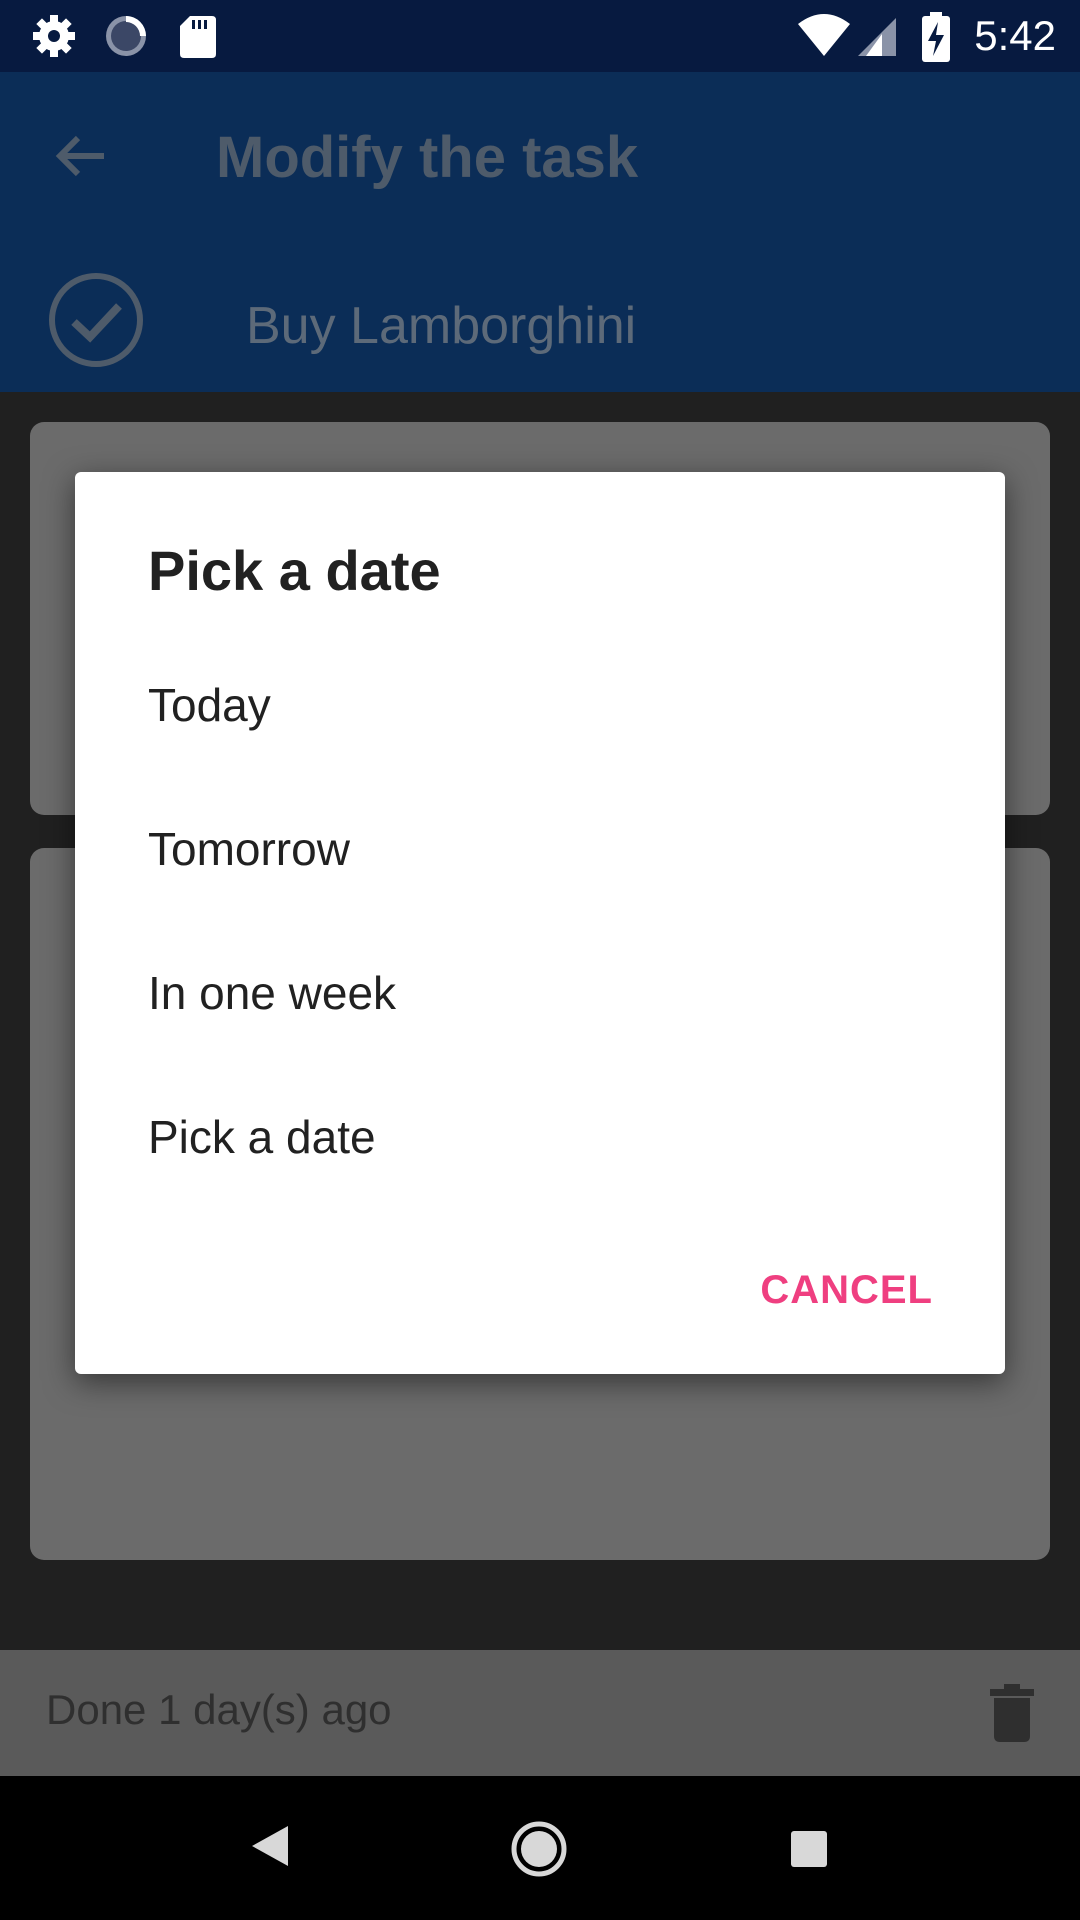 This screenshot has height=1920, width=1080. What do you see at coordinates (262, 1137) in the screenshot?
I see `option-pick-a-date: Pick a date` at bounding box center [262, 1137].